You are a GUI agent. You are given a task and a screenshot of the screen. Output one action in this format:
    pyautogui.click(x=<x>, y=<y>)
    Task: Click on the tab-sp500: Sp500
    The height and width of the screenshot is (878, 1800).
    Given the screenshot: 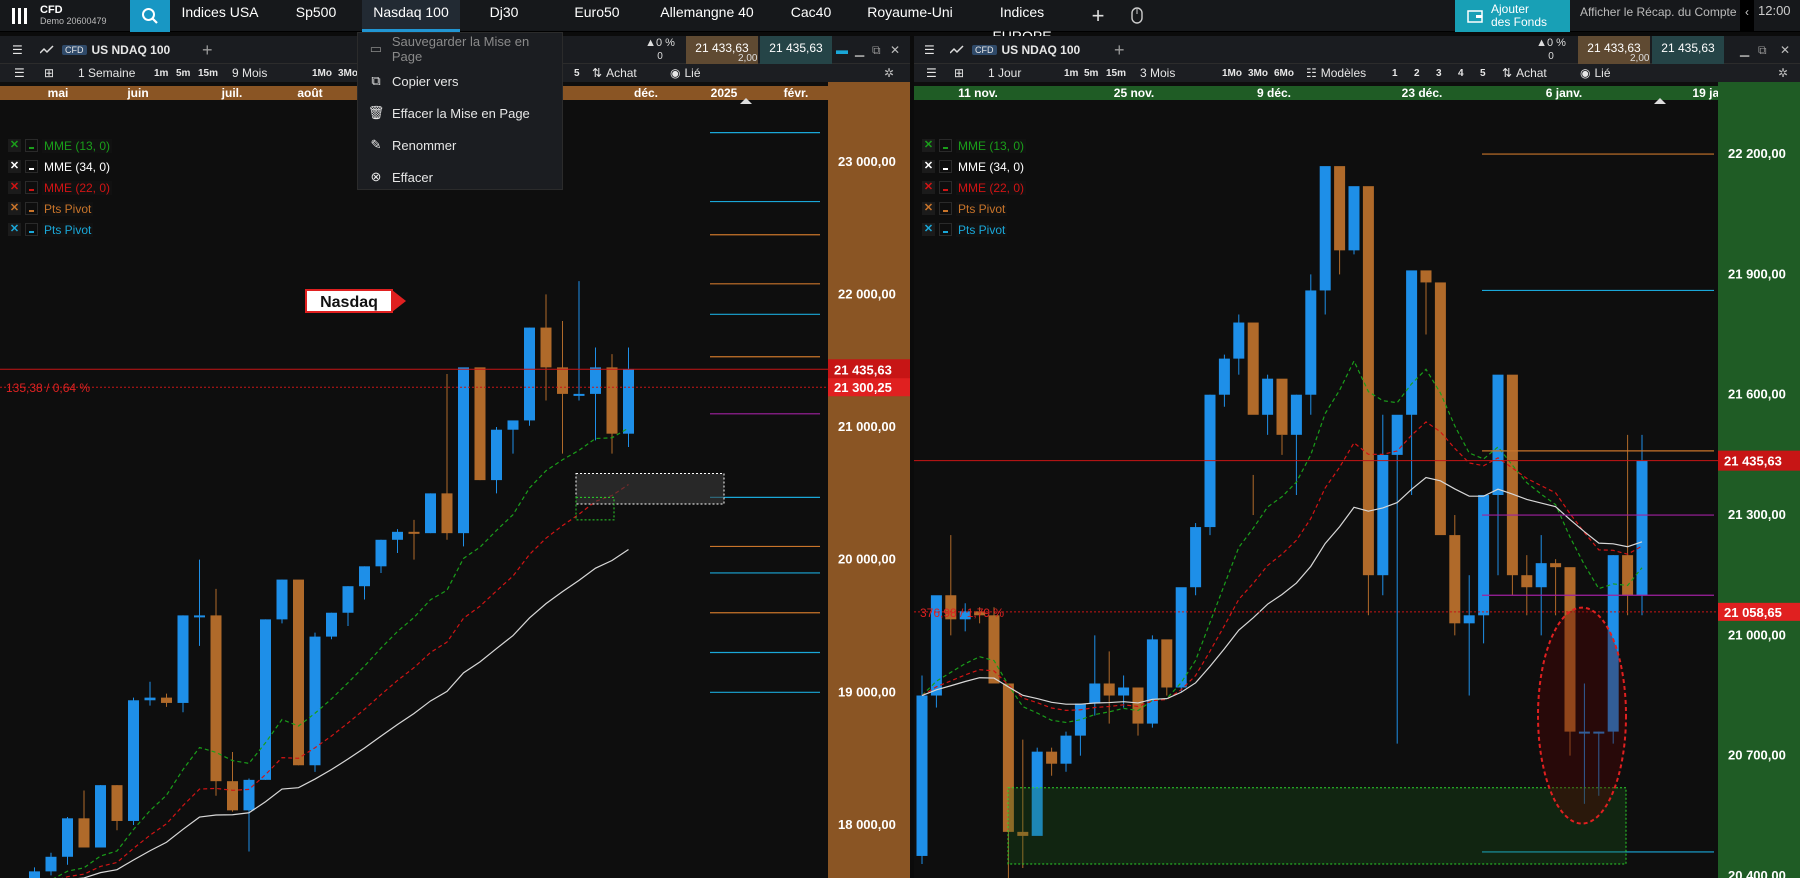 What is the action you would take?
    pyautogui.click(x=316, y=16)
    